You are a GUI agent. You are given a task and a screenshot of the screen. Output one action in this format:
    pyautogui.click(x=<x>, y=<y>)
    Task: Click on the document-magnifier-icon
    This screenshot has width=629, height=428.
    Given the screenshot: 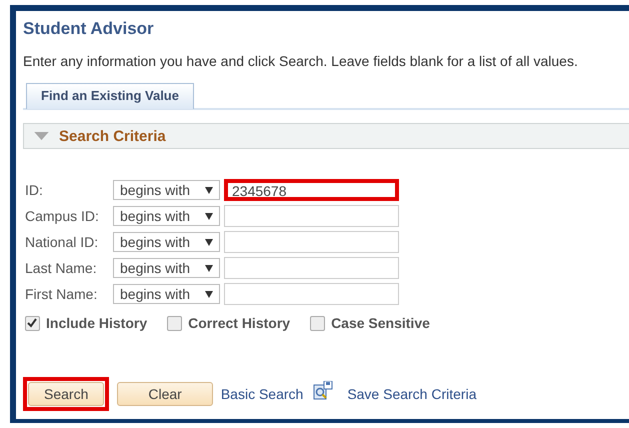 What is the action you would take?
    pyautogui.click(x=323, y=391)
    